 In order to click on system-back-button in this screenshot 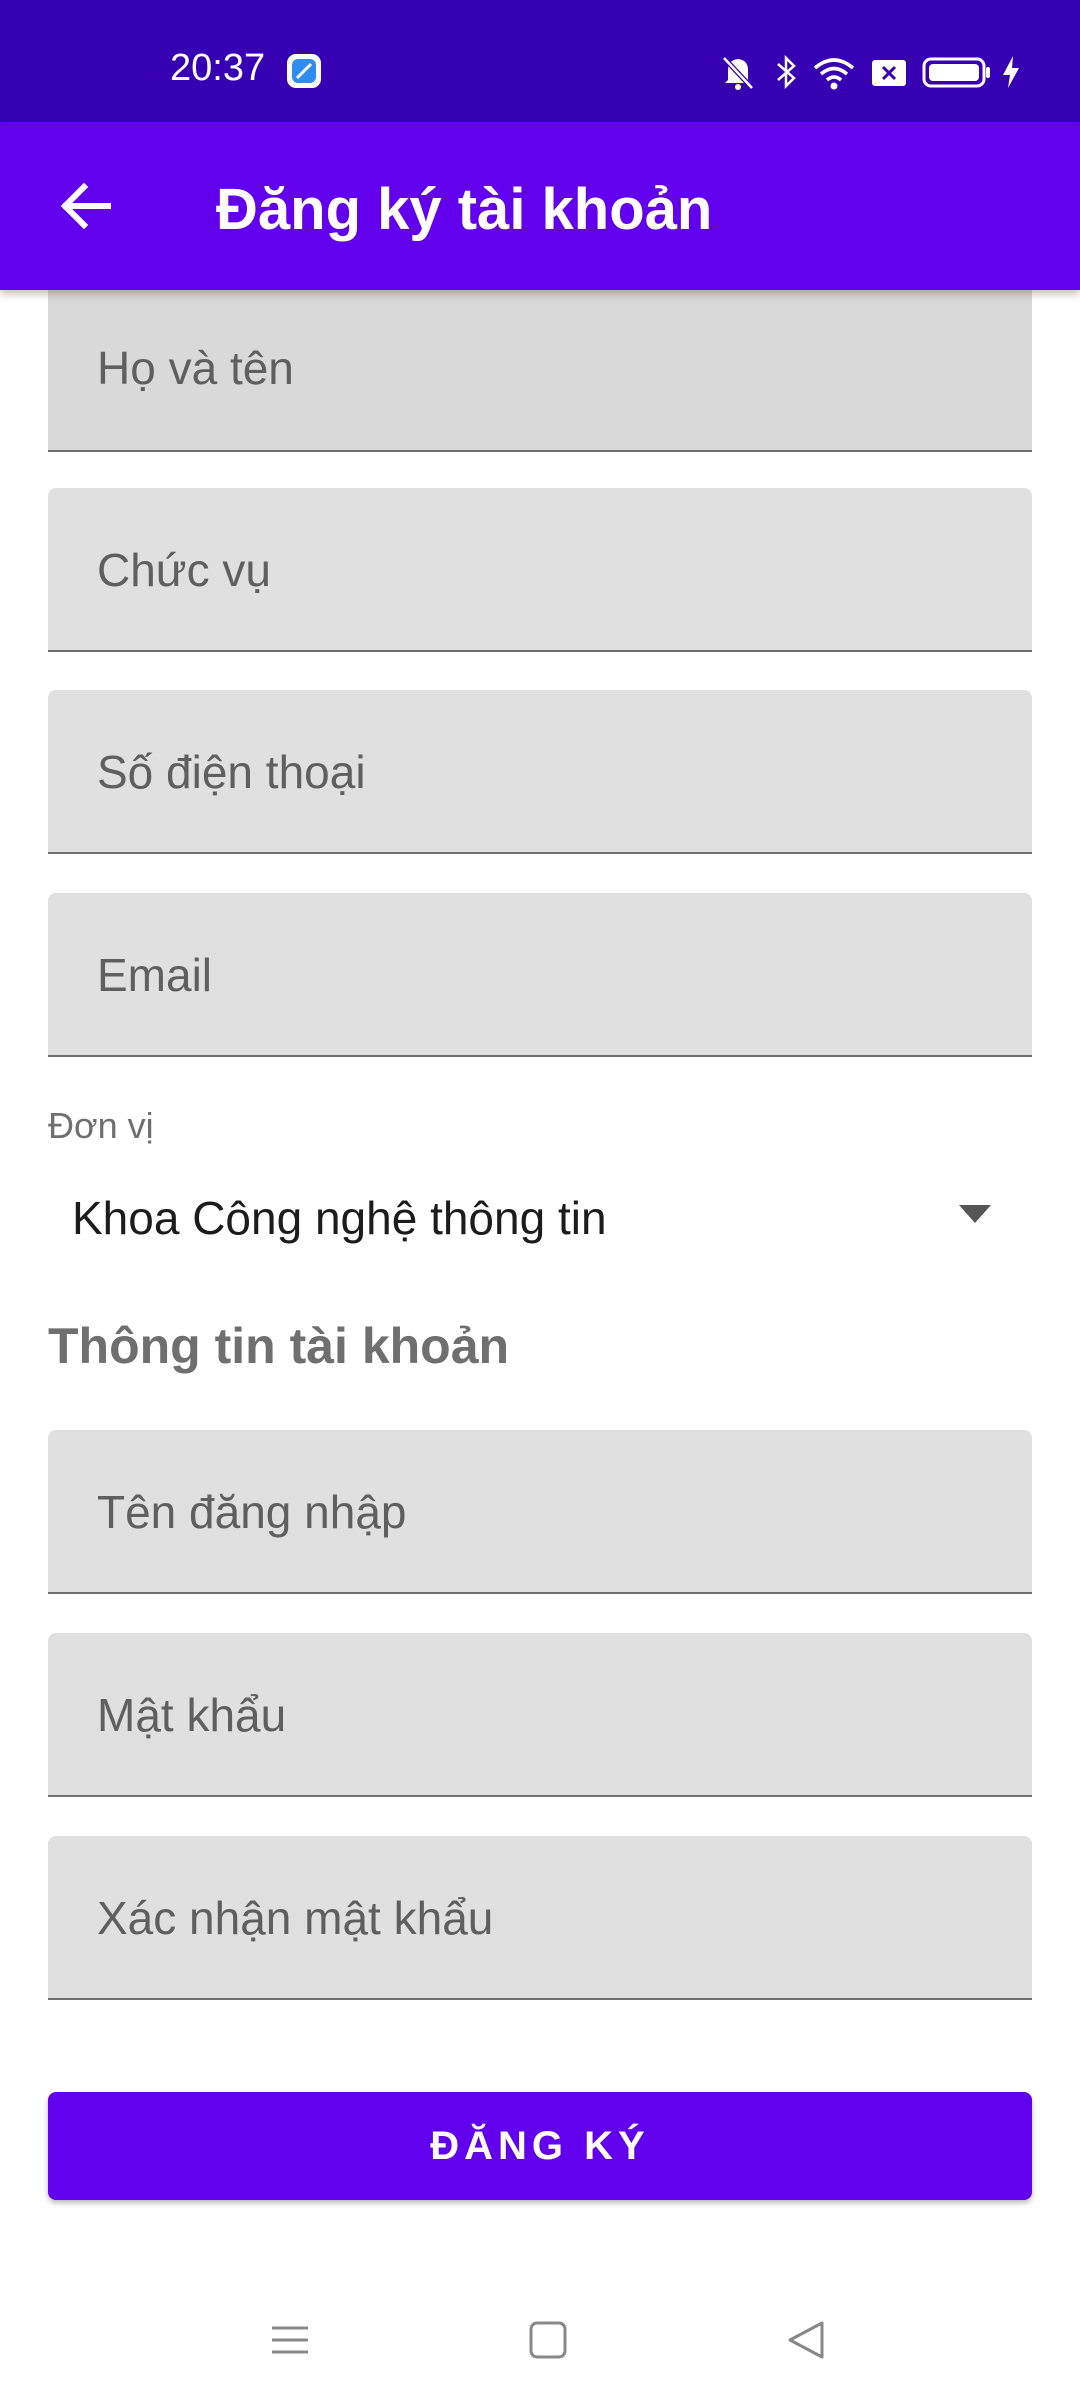, I will do `click(806, 2340)`.